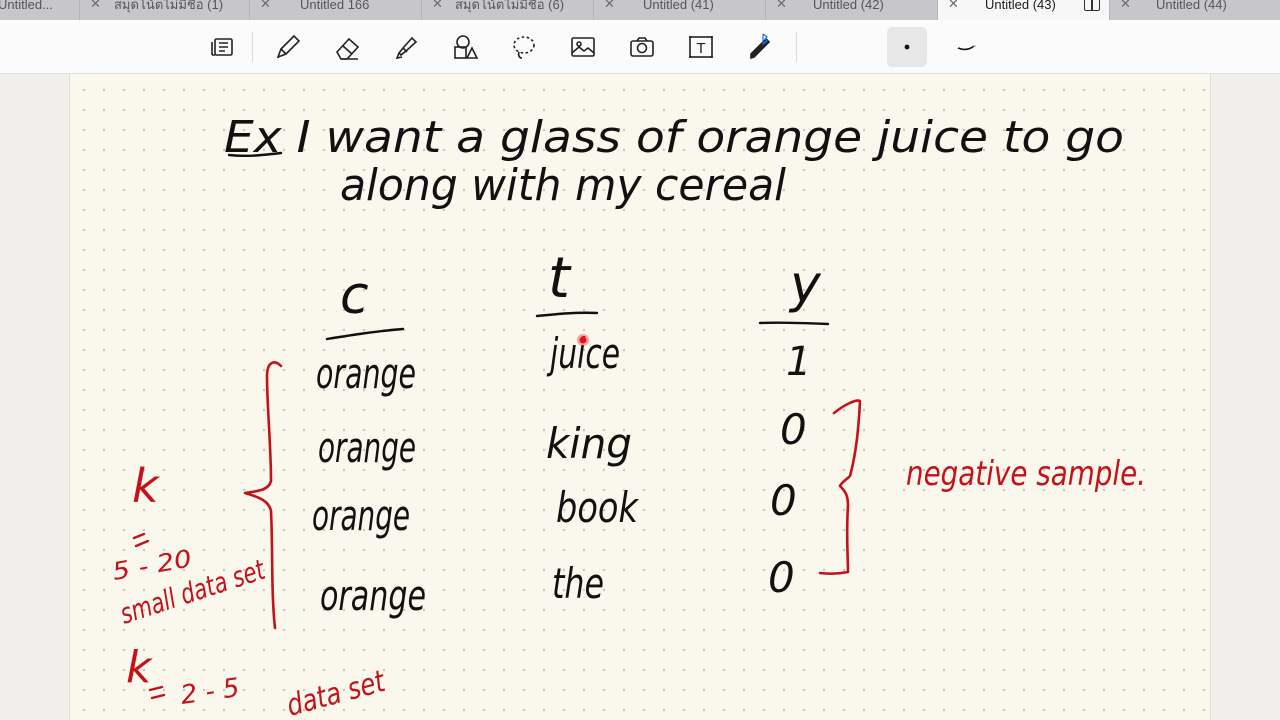 The height and width of the screenshot is (720, 1280). I want to click on camera-icon, so click(642, 47).